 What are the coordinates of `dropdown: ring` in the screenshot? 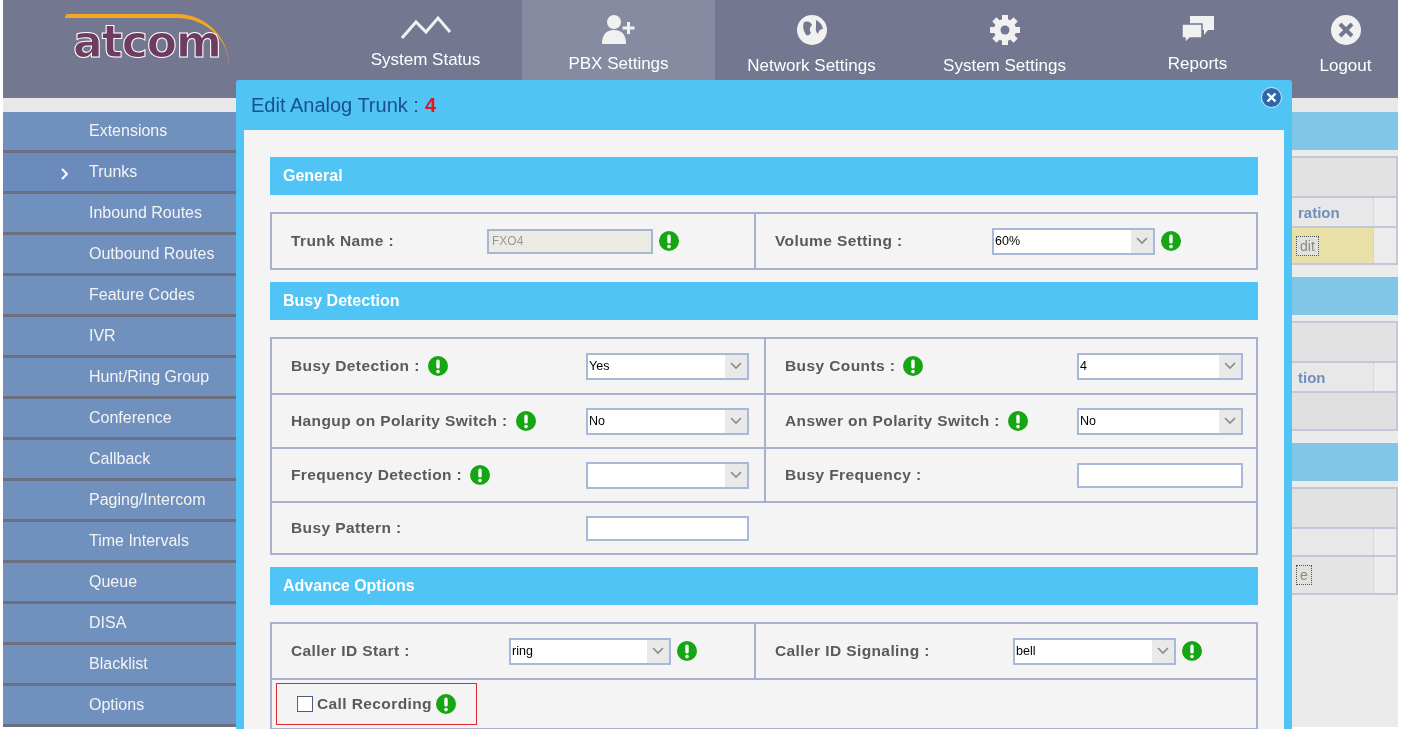 It's located at (590, 651).